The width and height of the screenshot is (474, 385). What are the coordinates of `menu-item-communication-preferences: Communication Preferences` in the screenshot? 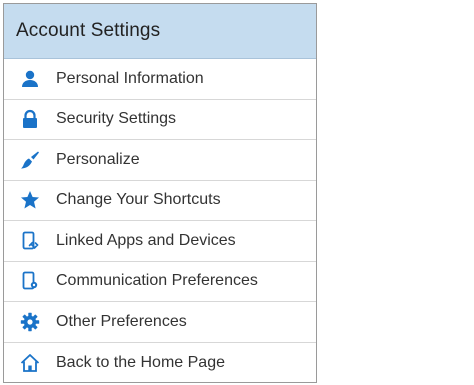 It's located at (160, 282).